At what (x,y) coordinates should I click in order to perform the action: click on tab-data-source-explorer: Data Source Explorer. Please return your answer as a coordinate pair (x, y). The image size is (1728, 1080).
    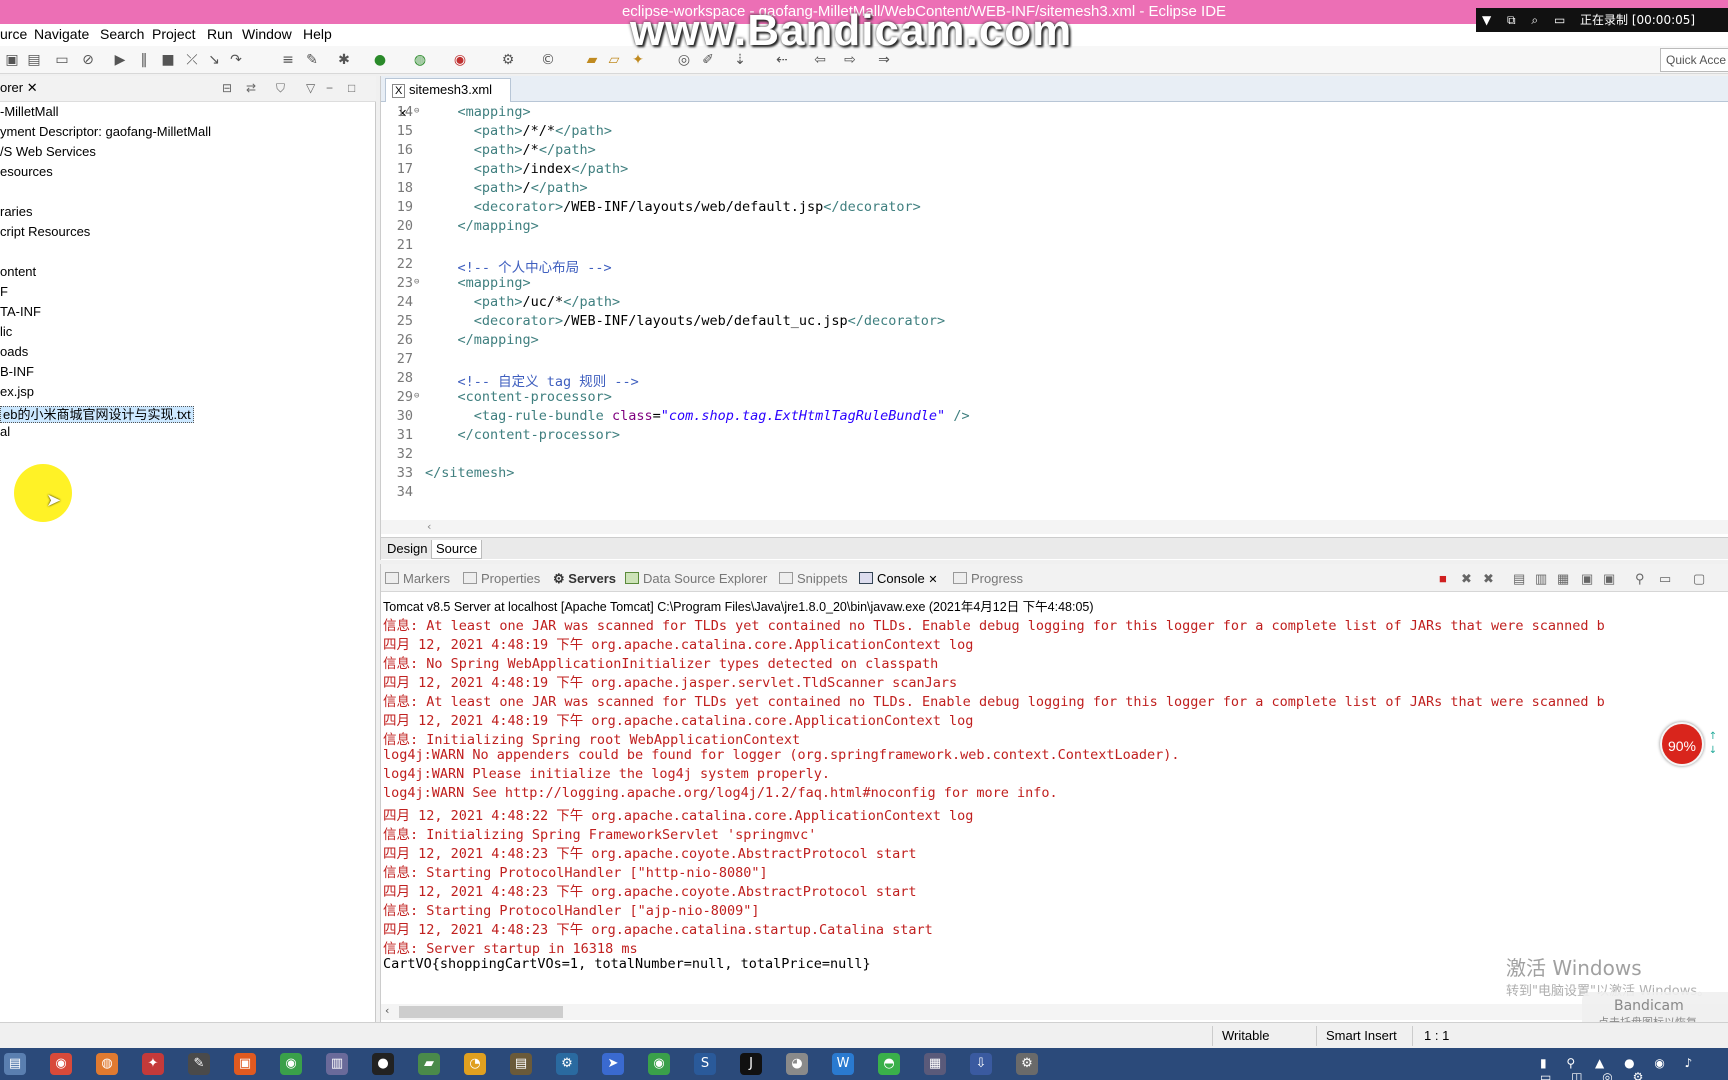
    Looking at the image, I should click on (696, 578).